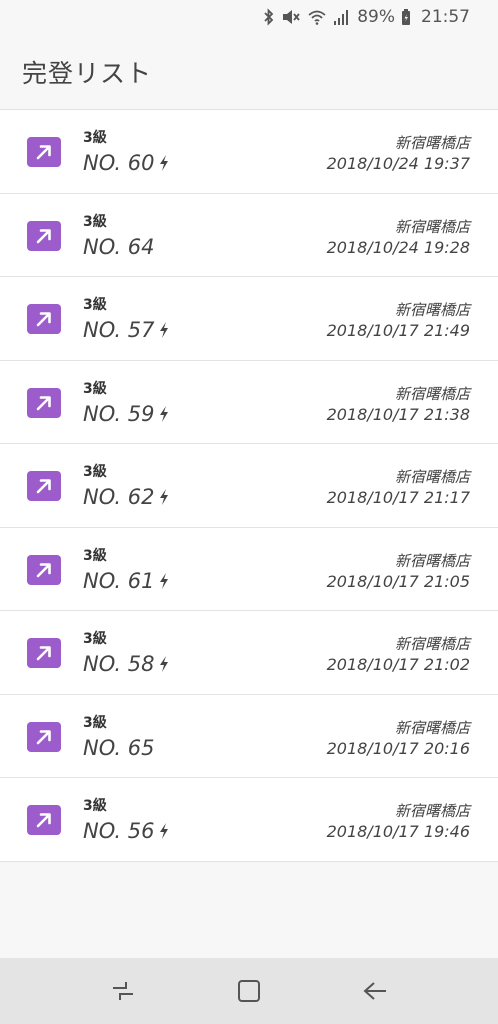 The width and height of the screenshot is (498, 1024). I want to click on record-list-item: 3級 NO. 60 新宿曙橋店 2018/10/24 19:37, so click(249, 152).